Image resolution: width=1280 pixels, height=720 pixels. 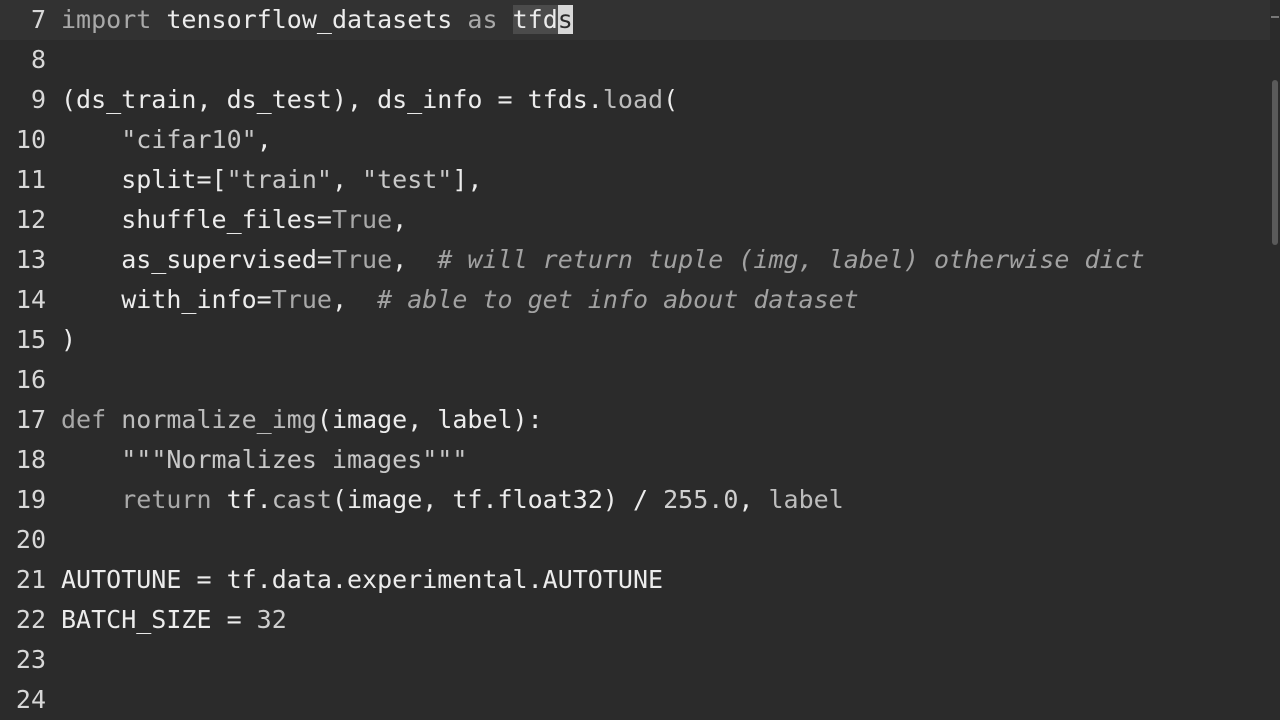 I want to click on line-number: 11, so click(x=30, y=179).